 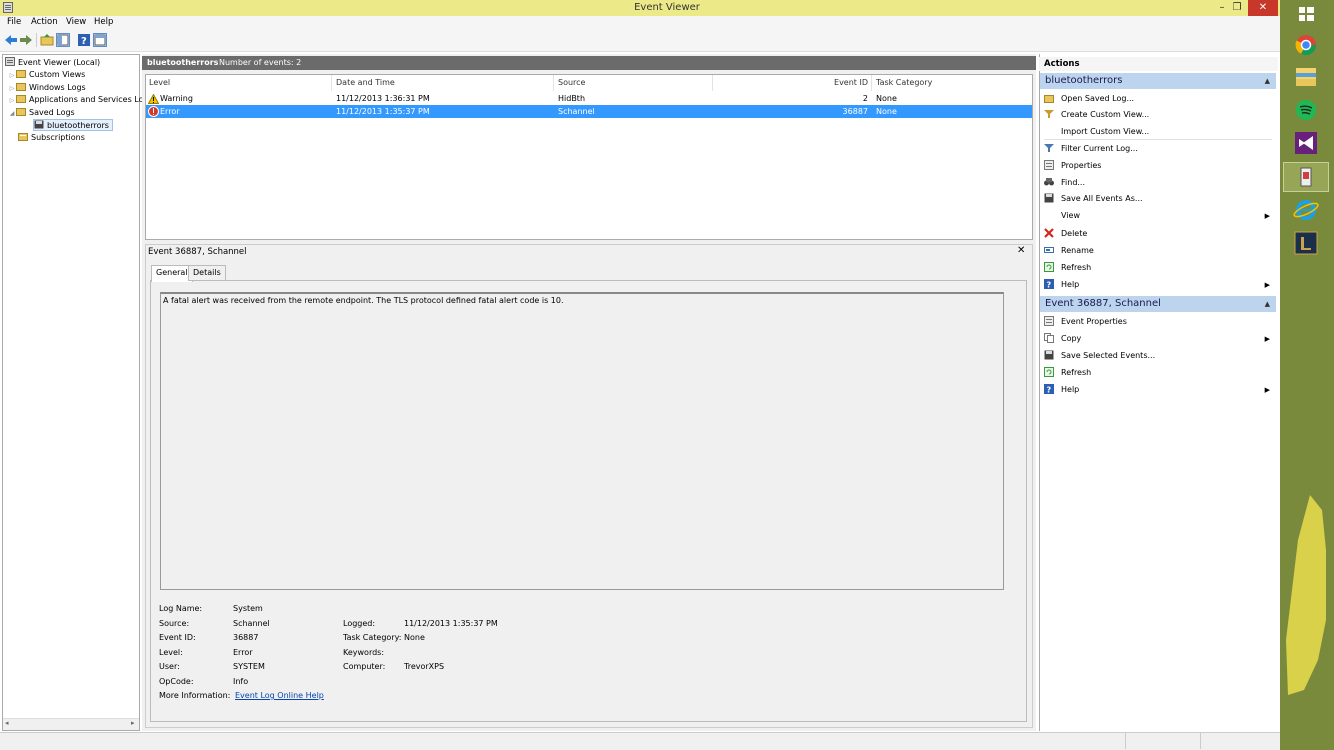 What do you see at coordinates (1021, 250) in the screenshot?
I see `close-icon: ✕` at bounding box center [1021, 250].